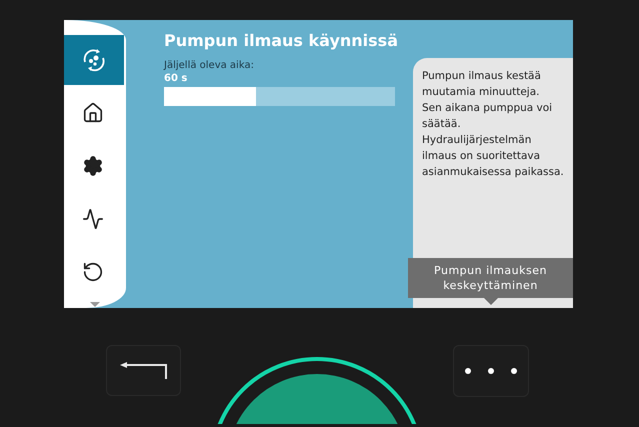  What do you see at coordinates (488, 116) in the screenshot?
I see `info-text: Sen aikana pumppua voi säätää.` at bounding box center [488, 116].